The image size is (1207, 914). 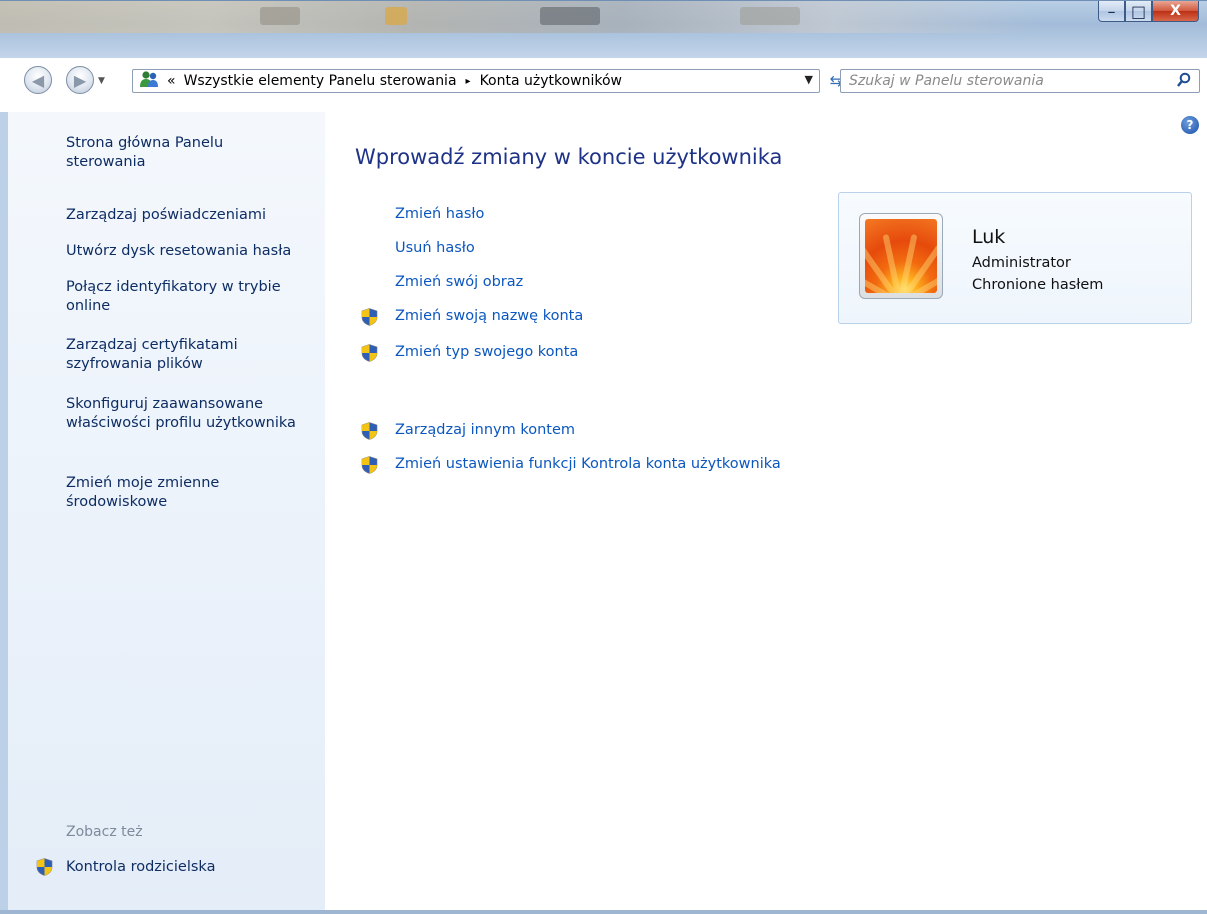 I want to click on user-account-card: Luk Administrator Chronione hasłem, so click(x=1015, y=258).